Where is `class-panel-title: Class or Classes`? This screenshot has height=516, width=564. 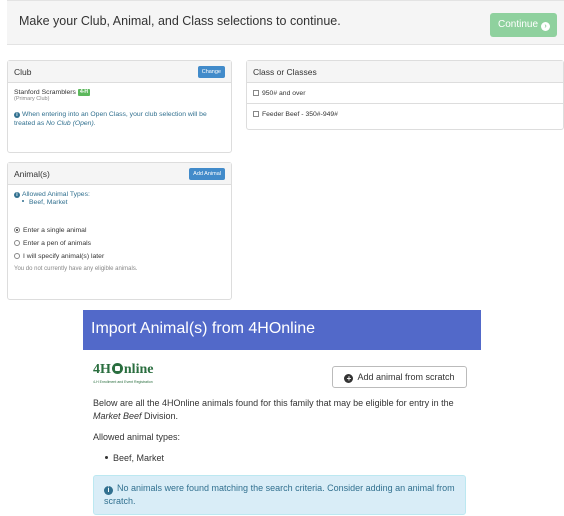
class-panel-title: Class or Classes is located at coordinates (285, 72).